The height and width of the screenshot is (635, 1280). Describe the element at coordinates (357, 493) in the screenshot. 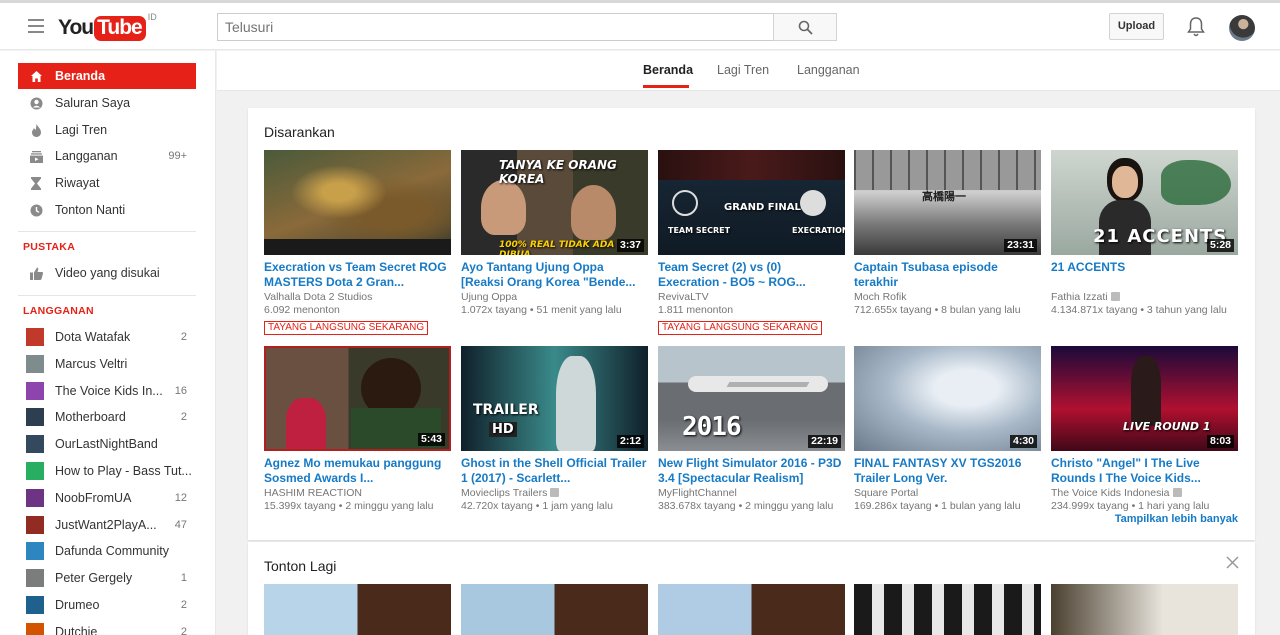

I see `video-channel: HASHIM REACTION` at that location.